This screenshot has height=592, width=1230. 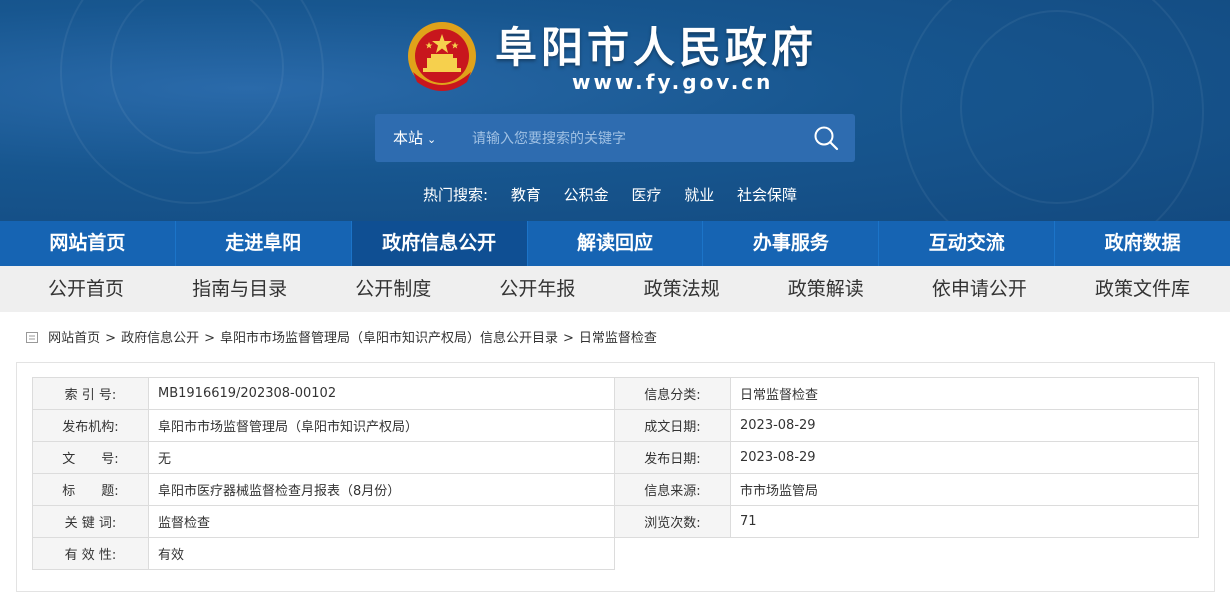 I want to click on table-row: 信息来源: 市市场监管局, so click(x=906, y=489).